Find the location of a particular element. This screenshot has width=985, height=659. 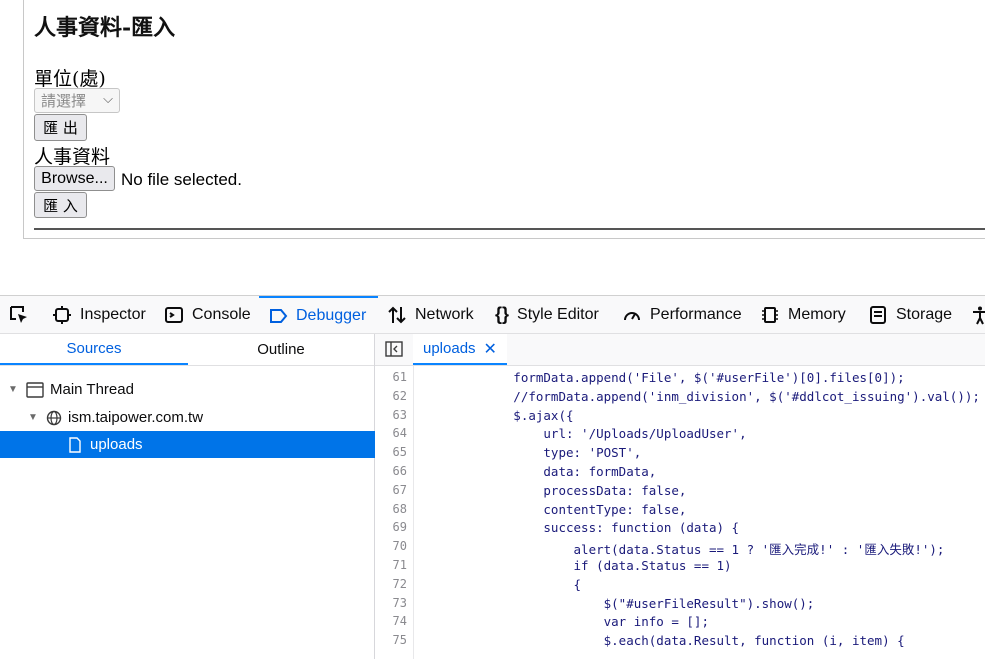

line-number: 70 is located at coordinates (400, 546).